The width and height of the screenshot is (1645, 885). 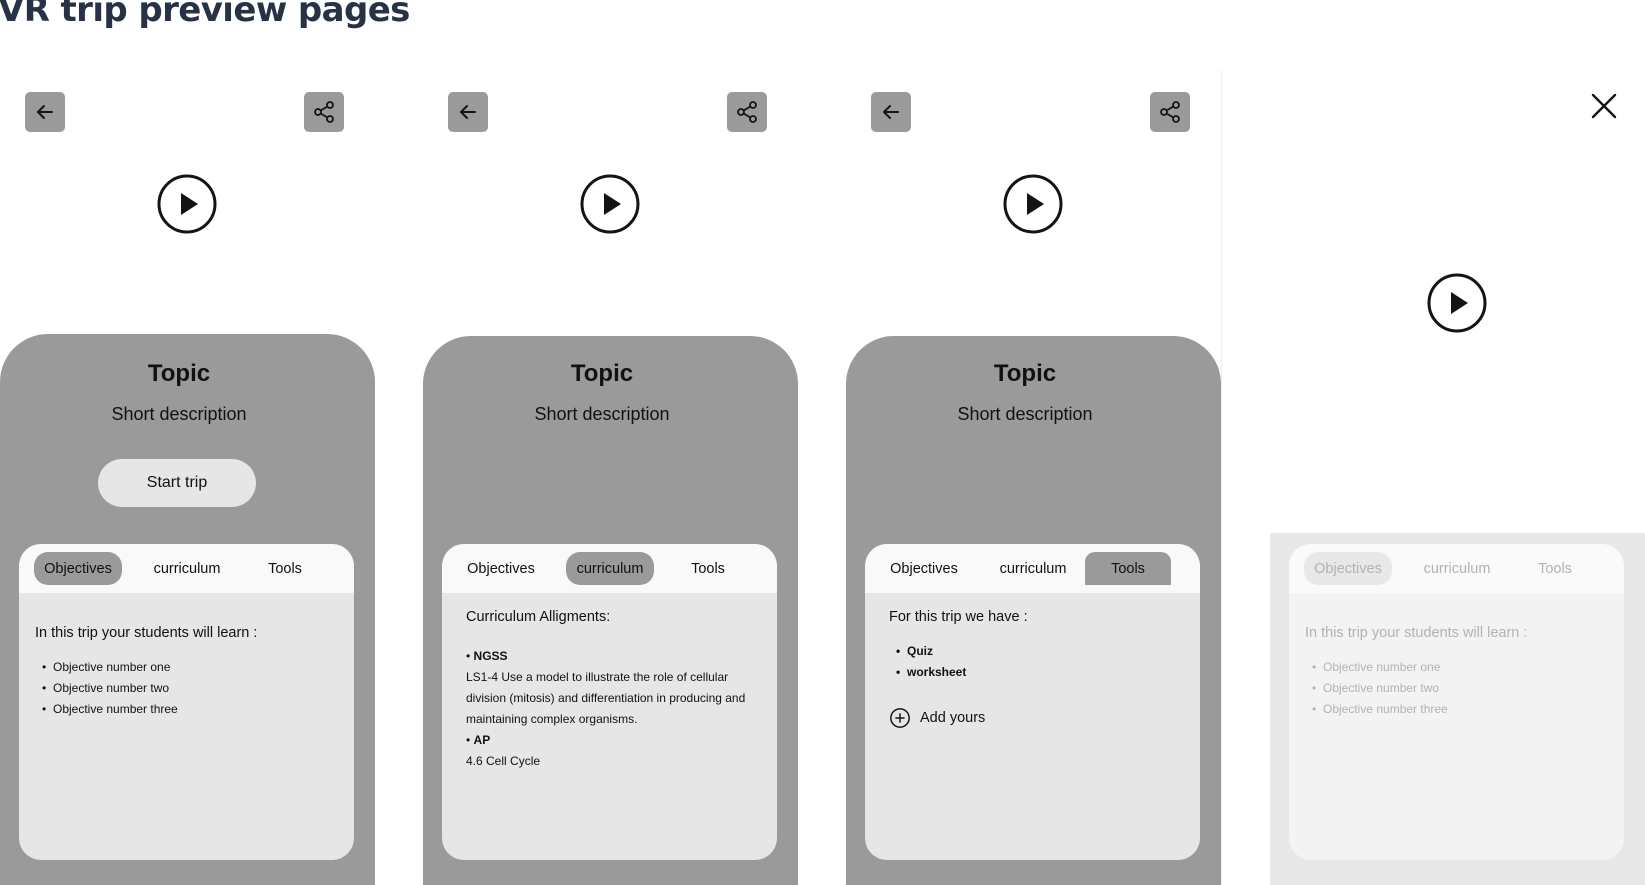 I want to click on standard-text: 4.6 Cell Cycle, so click(x=503, y=761).